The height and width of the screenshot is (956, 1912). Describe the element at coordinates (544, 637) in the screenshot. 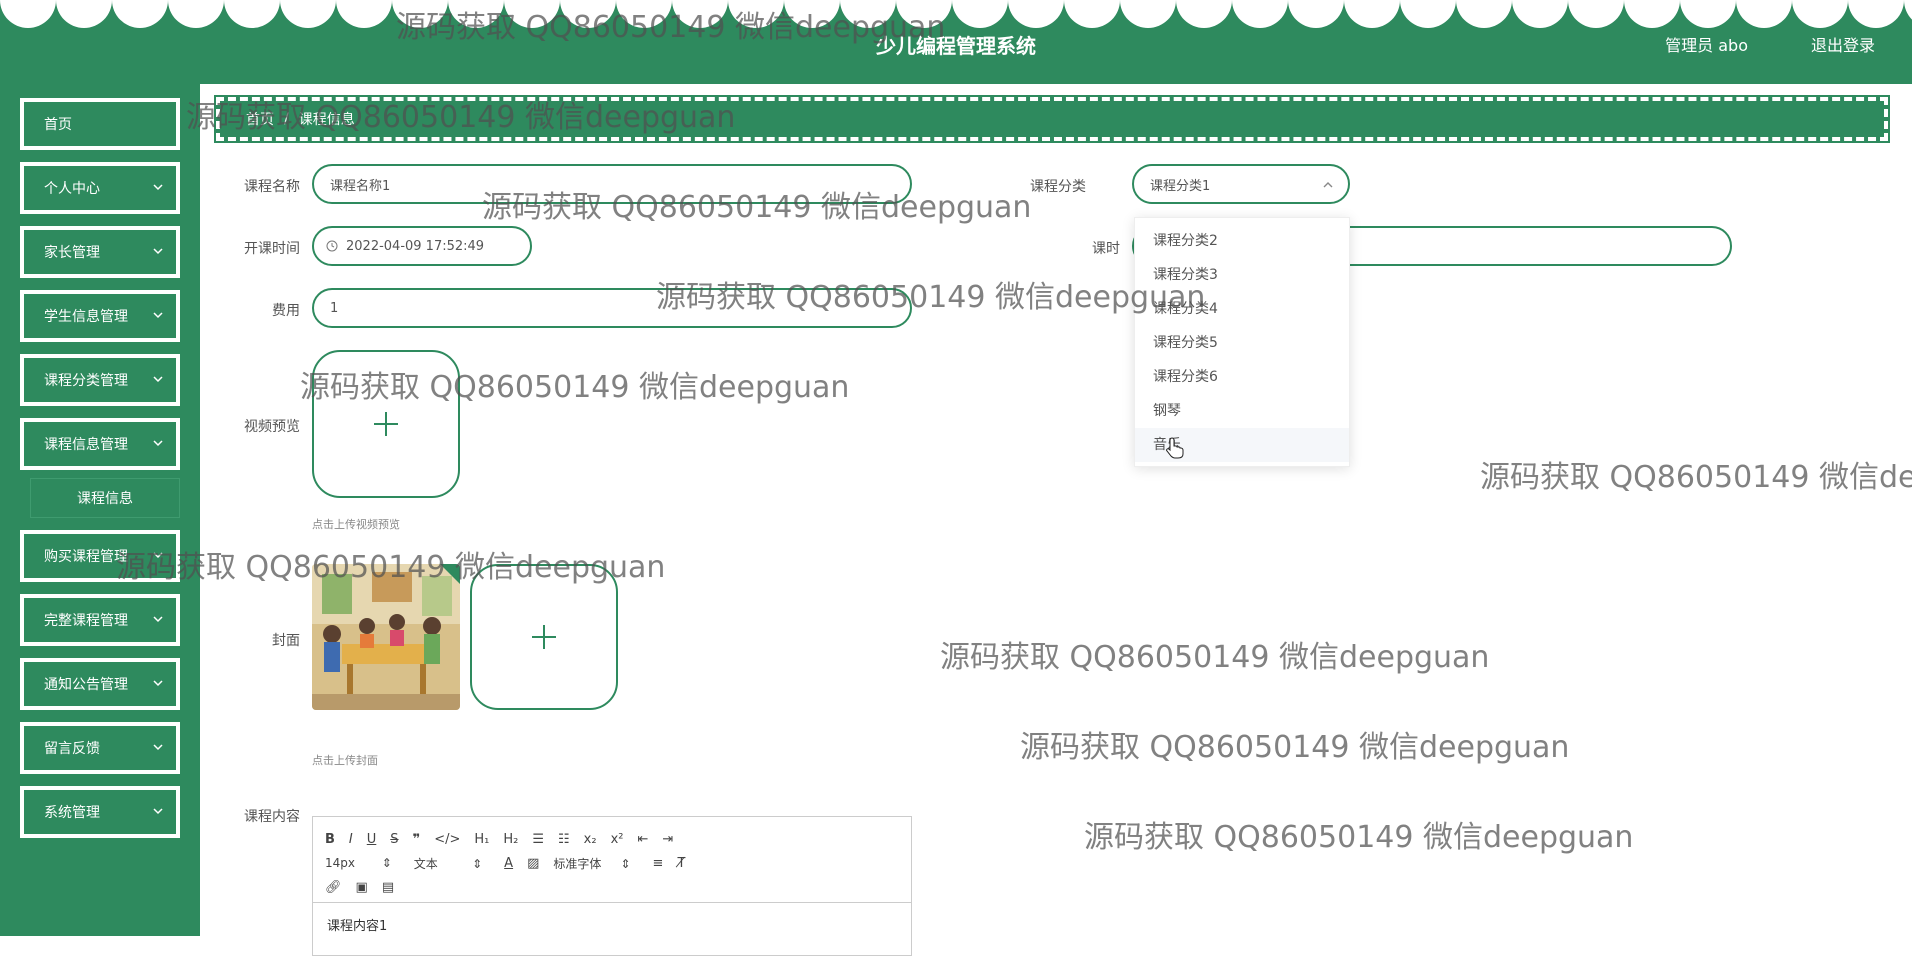

I see `cover-upload-button` at that location.